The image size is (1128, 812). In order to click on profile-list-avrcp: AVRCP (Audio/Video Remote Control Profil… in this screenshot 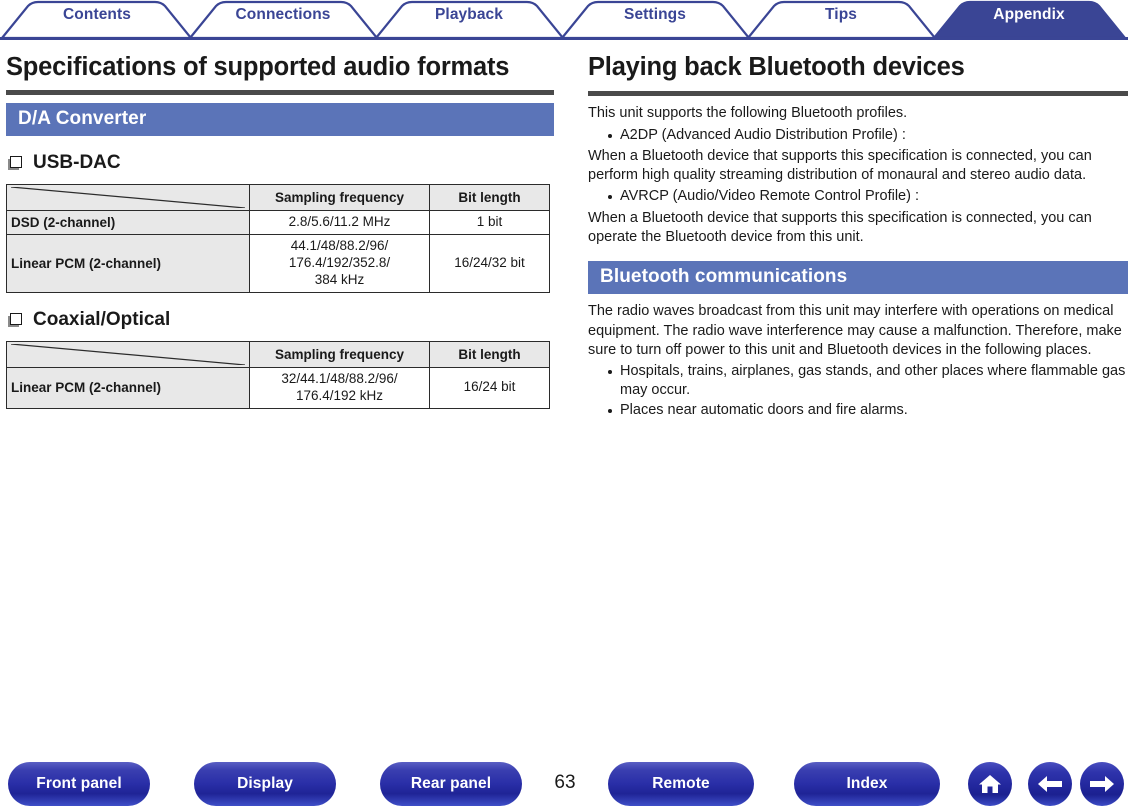, I will do `click(858, 196)`.